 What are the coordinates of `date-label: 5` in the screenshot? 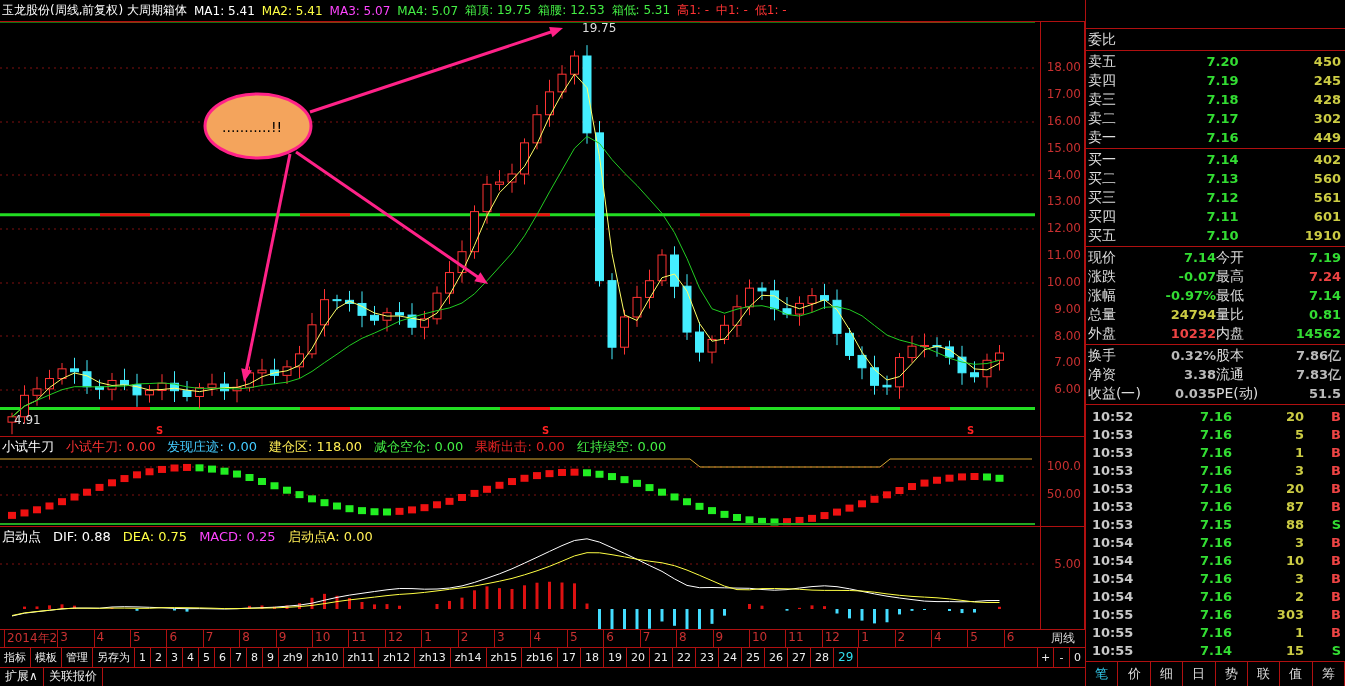 It's located at (985, 639).